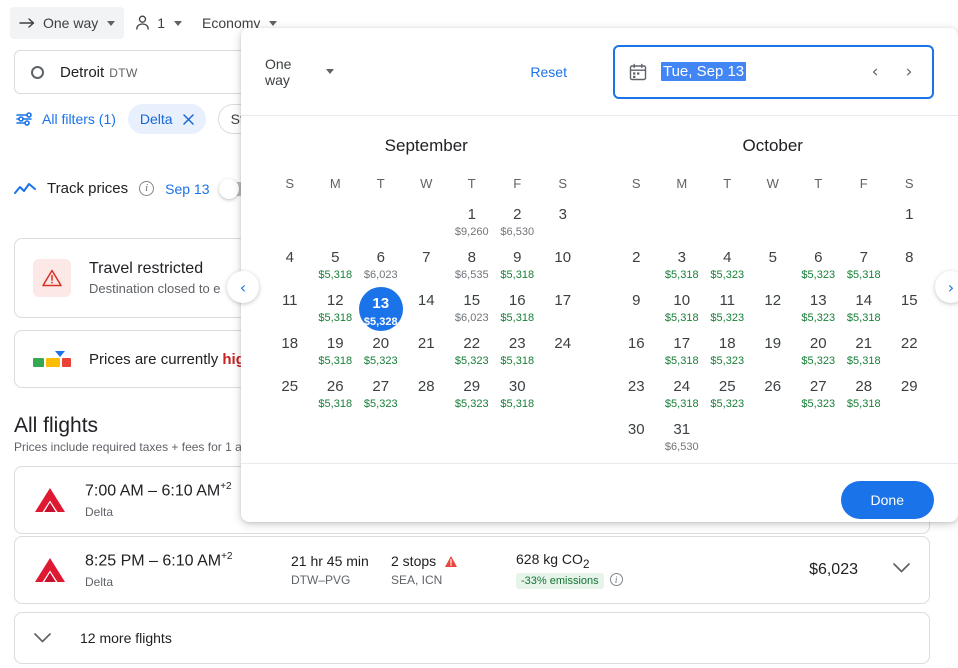 Image resolution: width=958 pixels, height=668 pixels. I want to click on calendar-day: 30, so click(637, 441).